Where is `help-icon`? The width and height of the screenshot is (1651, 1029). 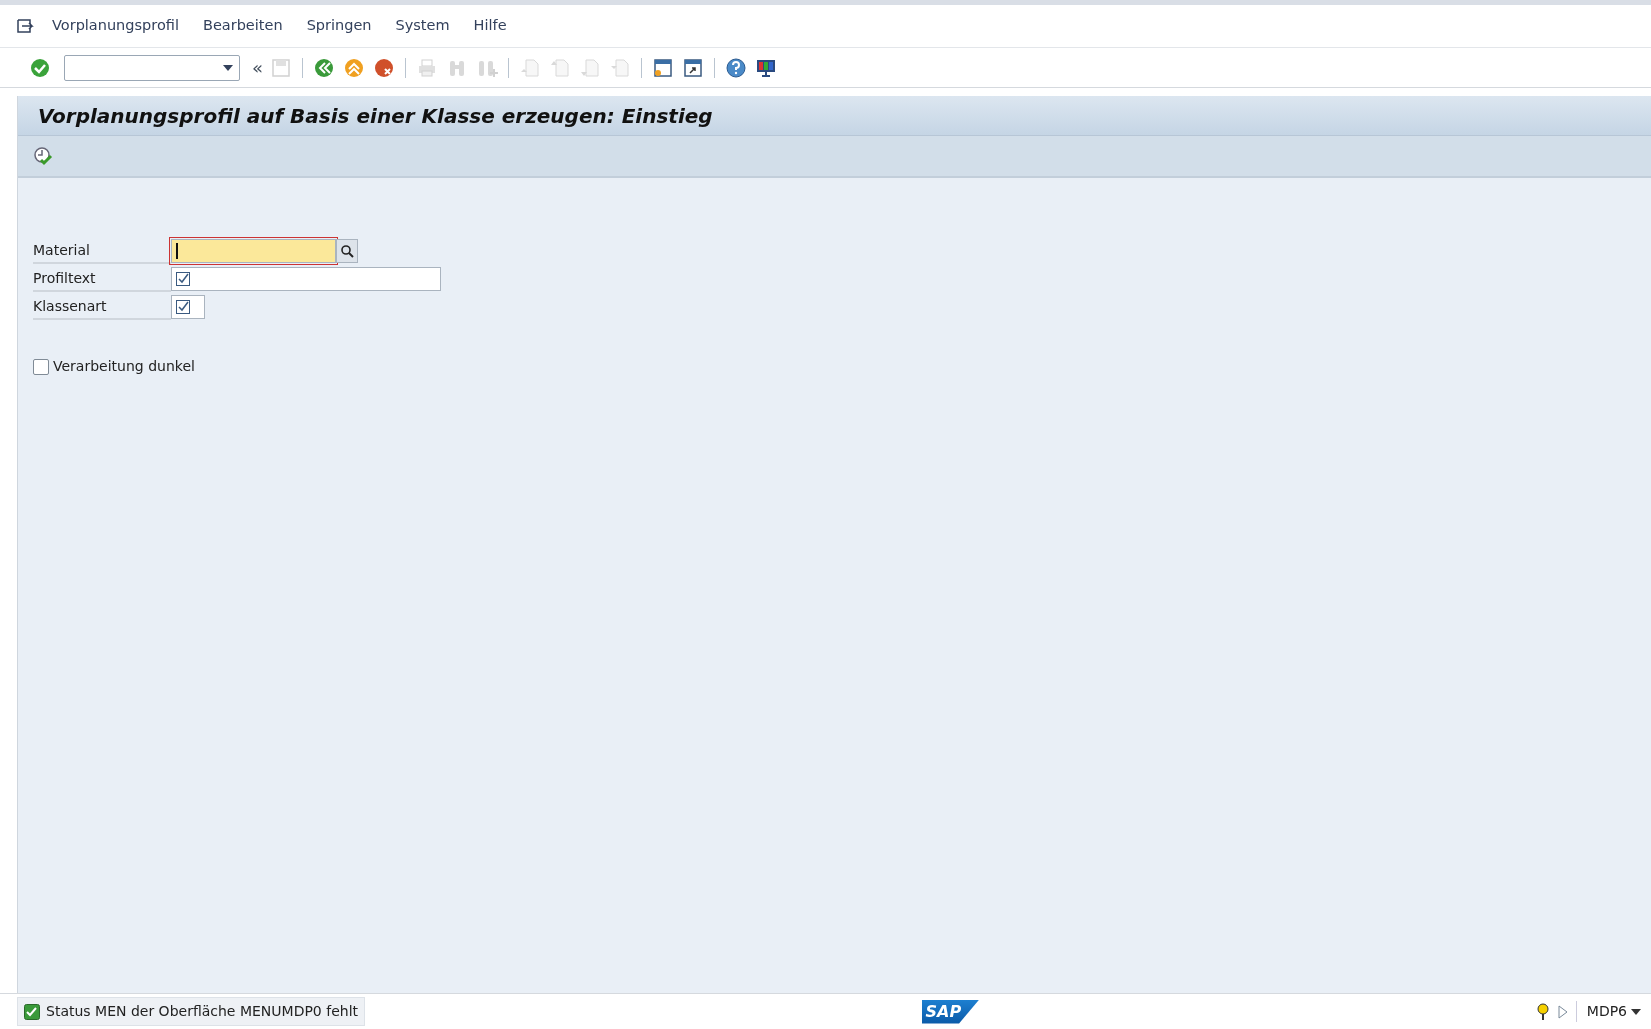 help-icon is located at coordinates (736, 67).